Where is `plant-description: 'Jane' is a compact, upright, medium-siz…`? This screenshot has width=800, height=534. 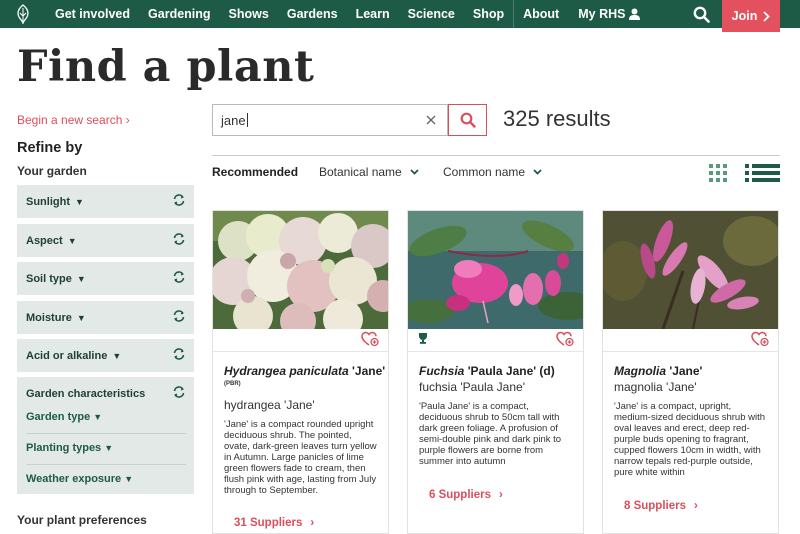
plant-description: 'Jane' is a compact, upright, medium-siz… is located at coordinates (690, 439).